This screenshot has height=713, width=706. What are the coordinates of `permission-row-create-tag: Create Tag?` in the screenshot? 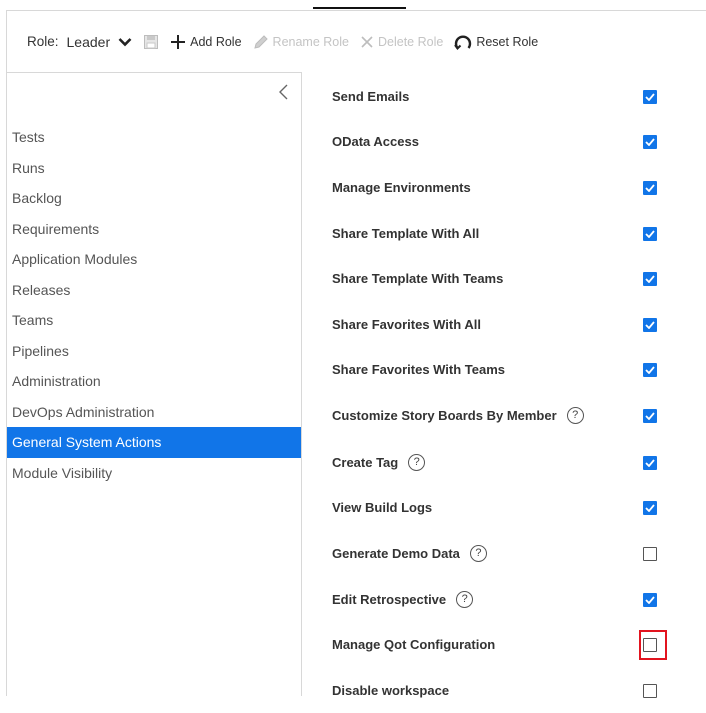 It's located at (504, 462).